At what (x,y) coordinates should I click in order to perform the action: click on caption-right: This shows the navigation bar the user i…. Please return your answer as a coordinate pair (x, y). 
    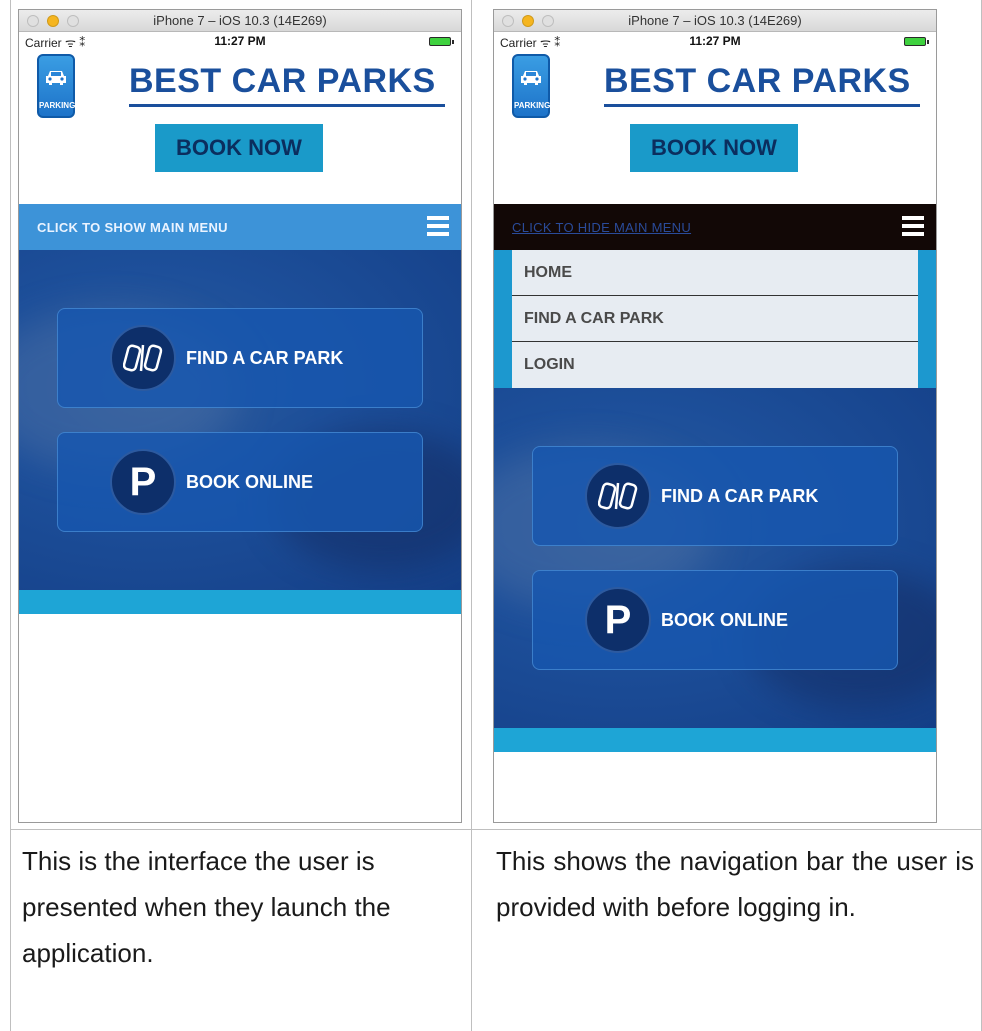
    Looking at the image, I should click on (735, 884).